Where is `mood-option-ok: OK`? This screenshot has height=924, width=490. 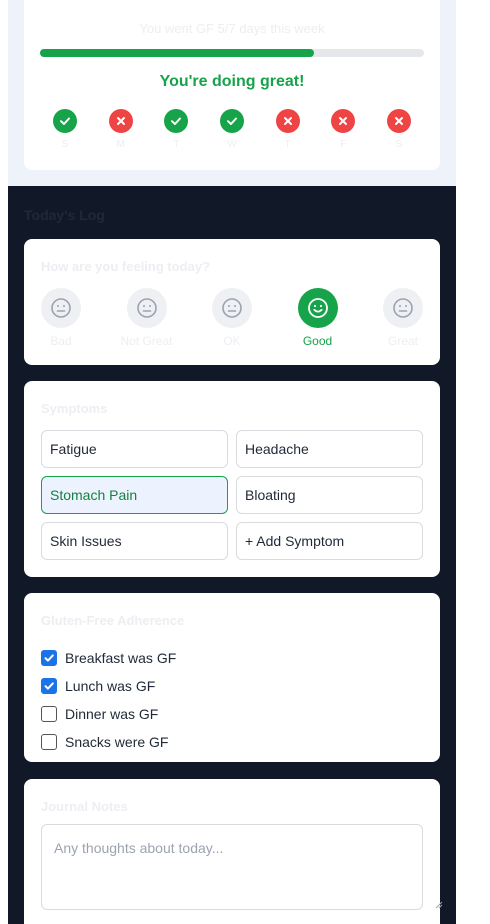 mood-option-ok: OK is located at coordinates (232, 318).